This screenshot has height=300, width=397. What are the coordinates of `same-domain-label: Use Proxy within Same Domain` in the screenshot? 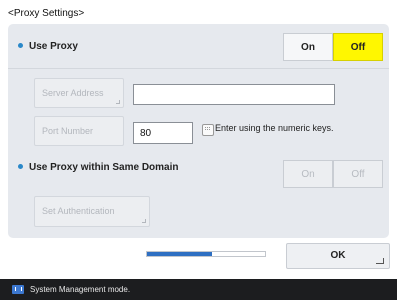 It's located at (104, 167).